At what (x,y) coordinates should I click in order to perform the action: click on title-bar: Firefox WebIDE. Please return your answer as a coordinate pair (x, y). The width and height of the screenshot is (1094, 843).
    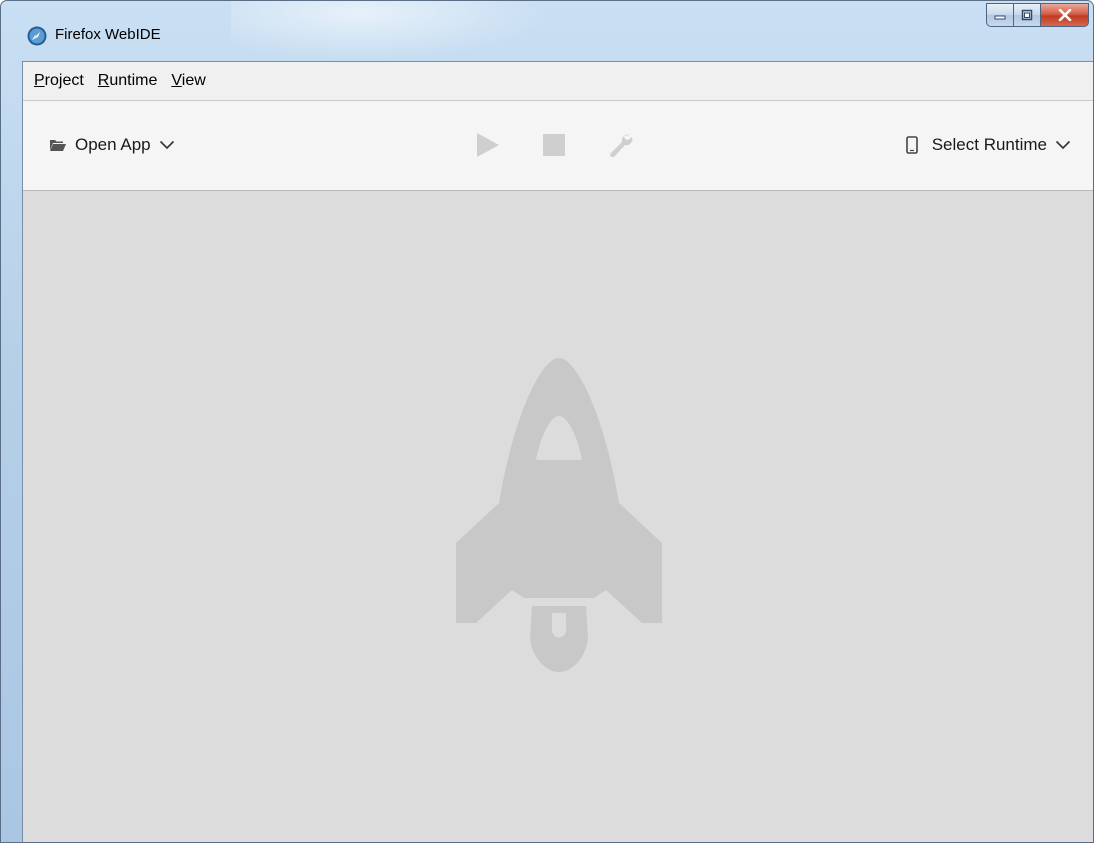
    Looking at the image, I should click on (547, 31).